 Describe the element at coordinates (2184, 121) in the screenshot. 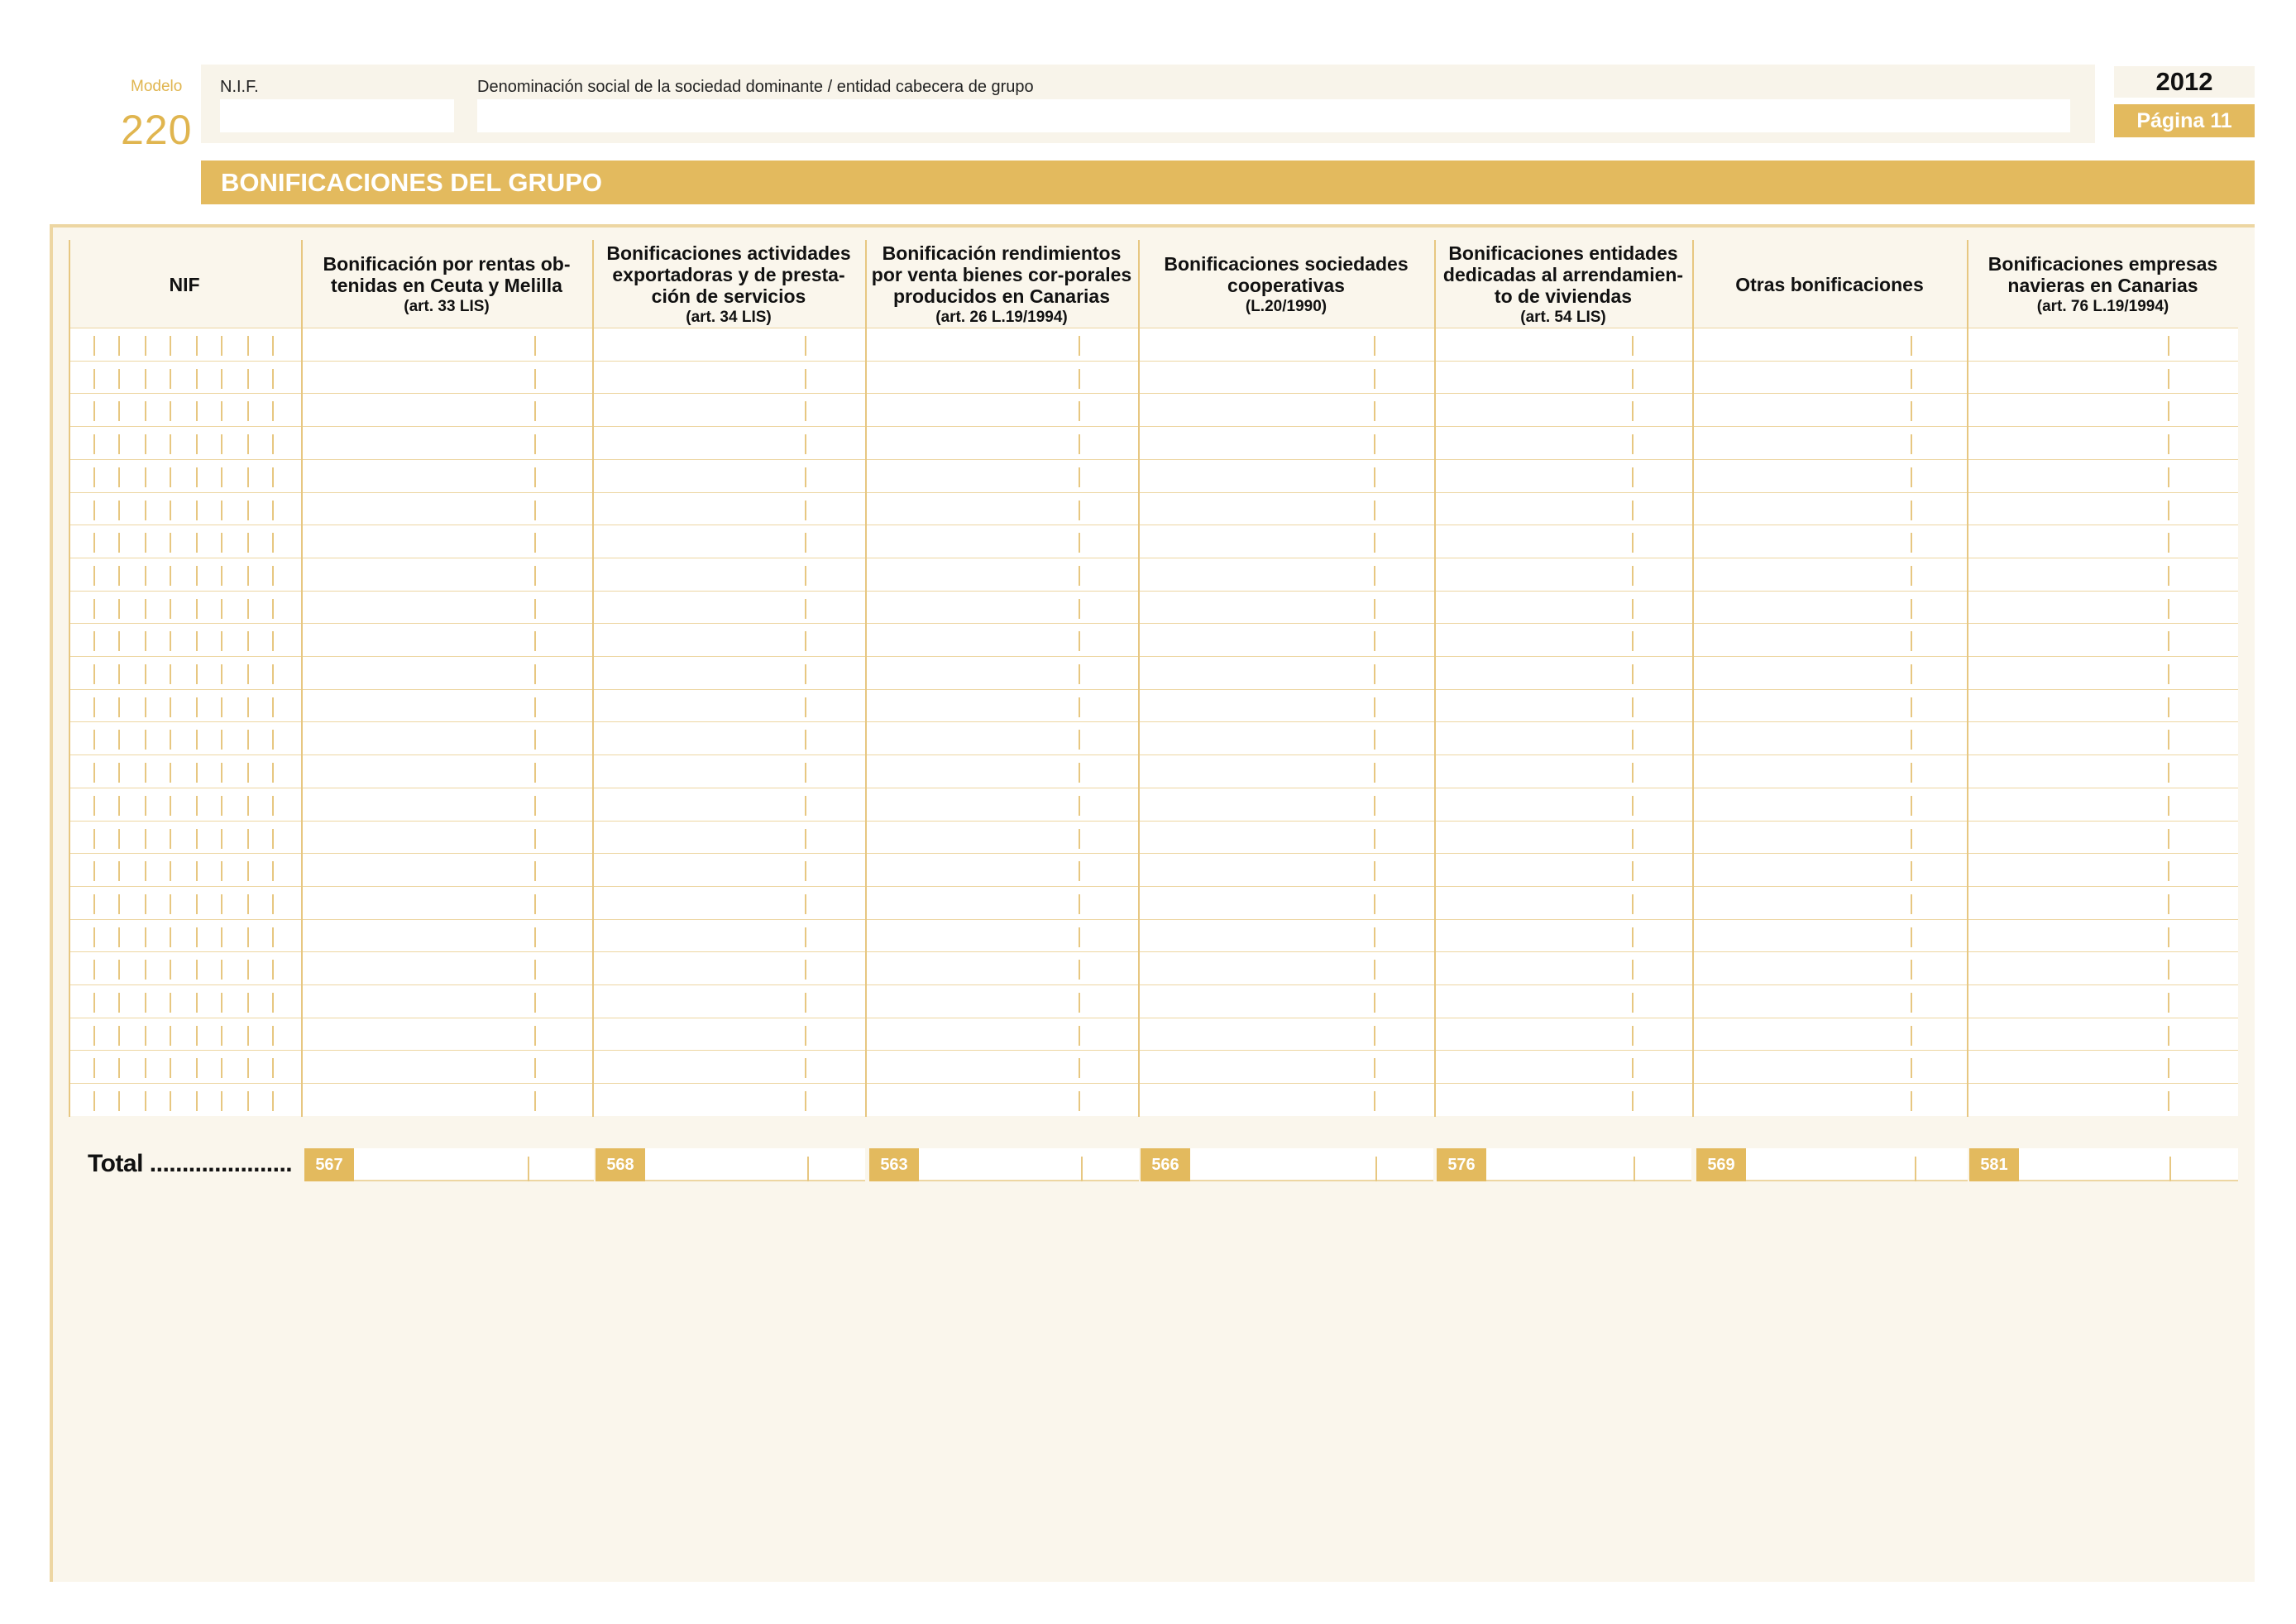

I see `page-badge: Página 11` at that location.